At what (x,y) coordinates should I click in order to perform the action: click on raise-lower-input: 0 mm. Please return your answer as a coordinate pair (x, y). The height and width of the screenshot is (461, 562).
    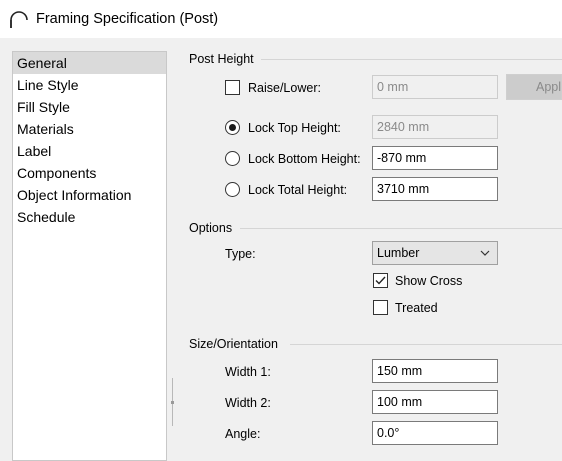
    Looking at the image, I should click on (435, 87).